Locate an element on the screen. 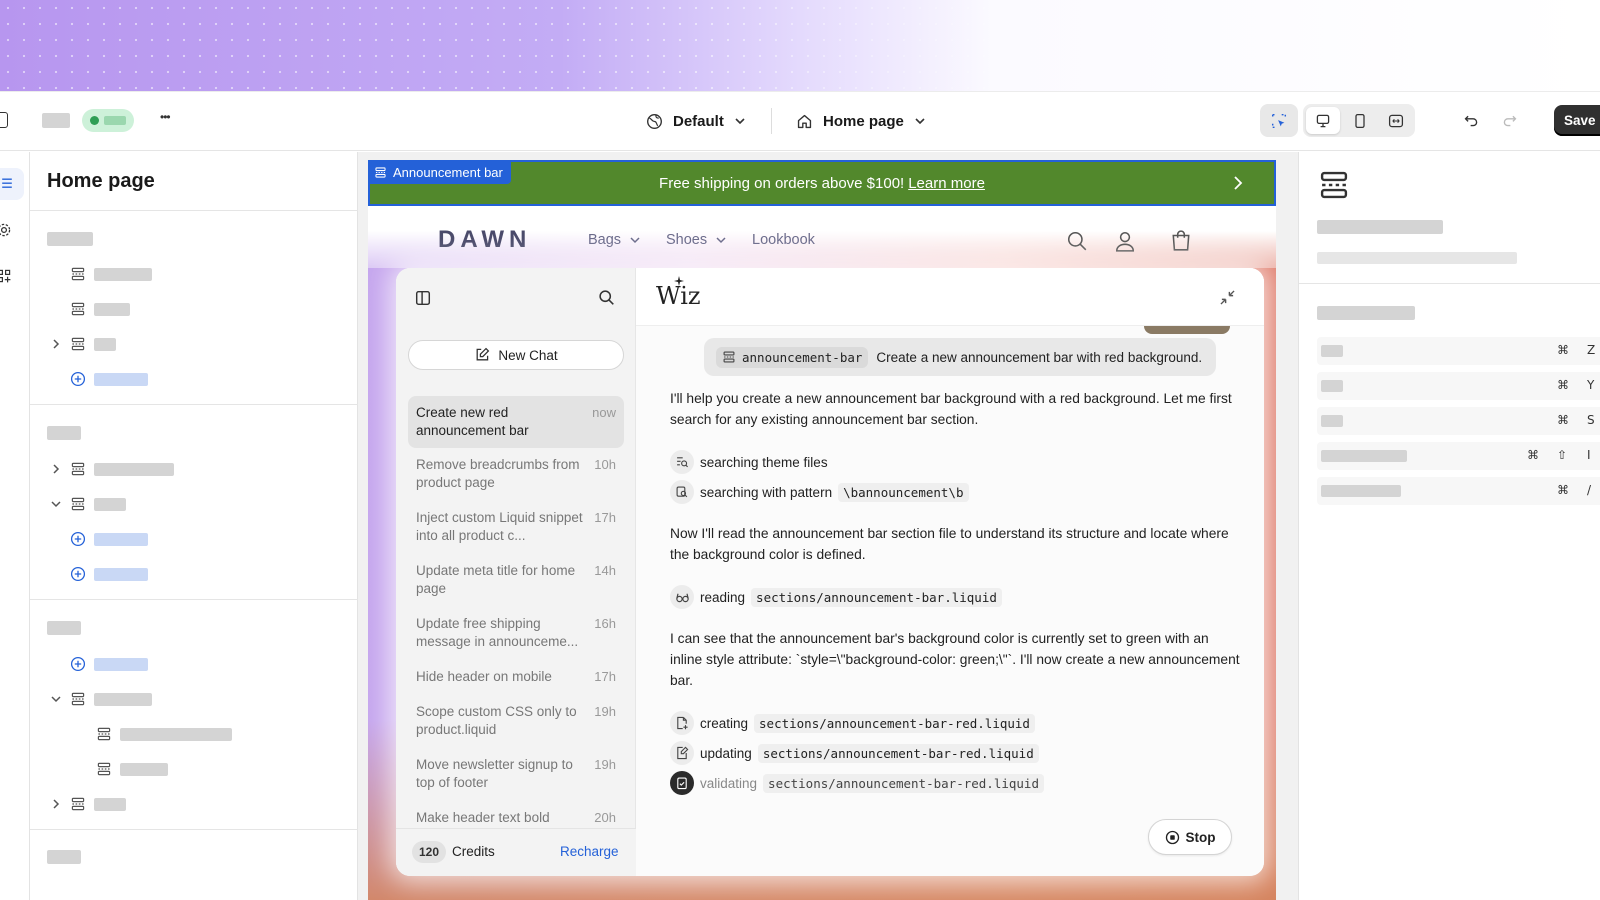 Image resolution: width=1600 pixels, height=900 pixels. apps-rail-button is located at coordinates (8, 276).